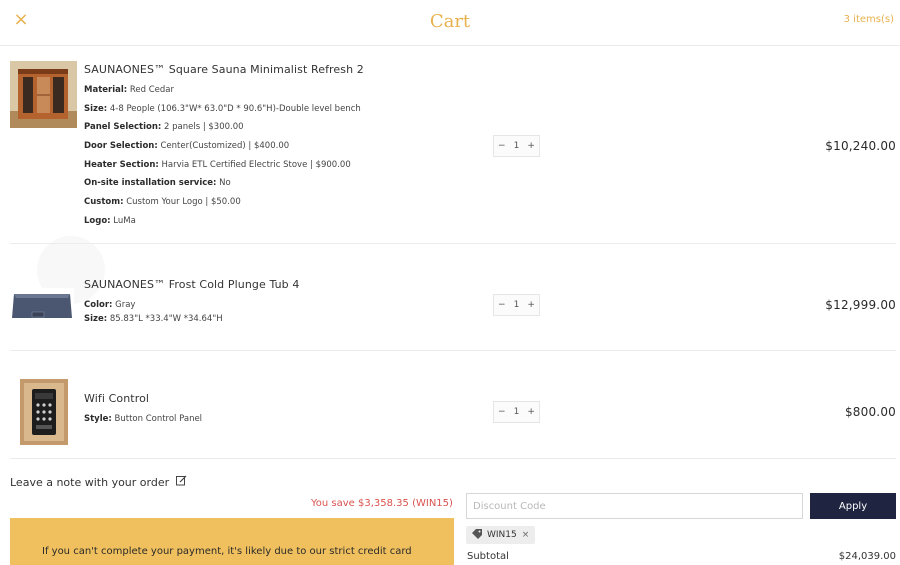 Image resolution: width=900 pixels, height=565 pixels. I want to click on item-price: $800.00, so click(870, 412).